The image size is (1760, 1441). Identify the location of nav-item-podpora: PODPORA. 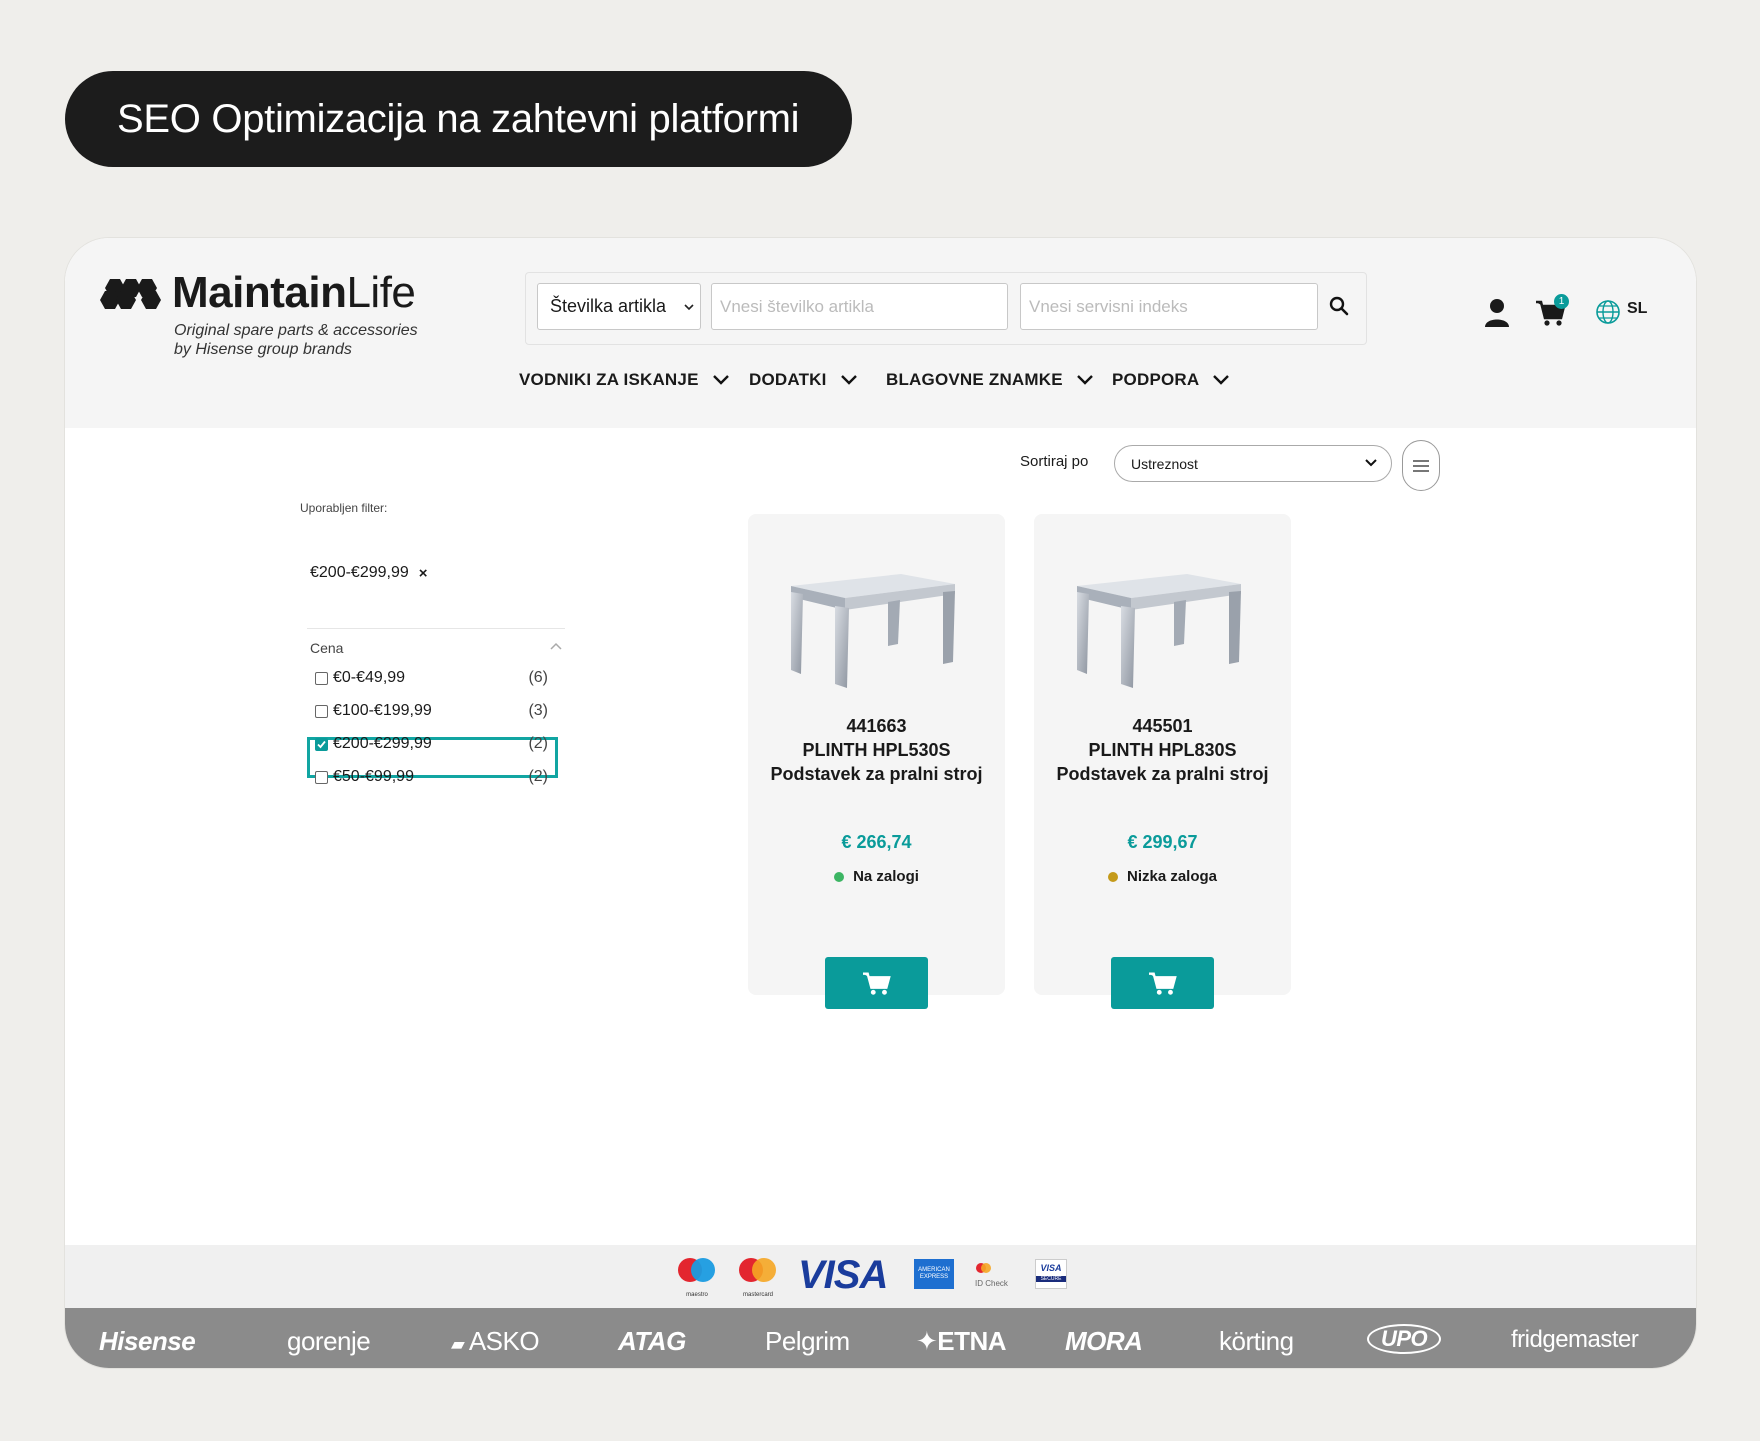
(1171, 380).